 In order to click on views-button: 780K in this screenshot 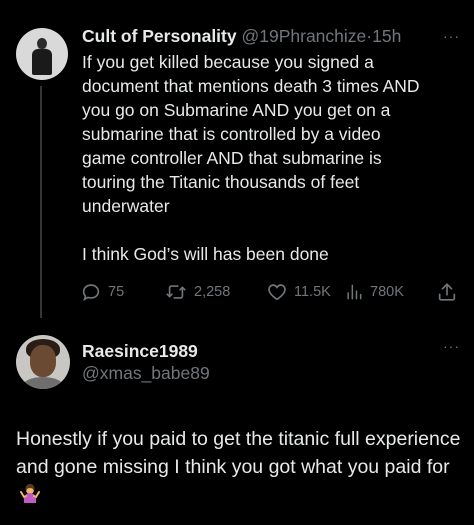, I will do `click(374, 292)`.